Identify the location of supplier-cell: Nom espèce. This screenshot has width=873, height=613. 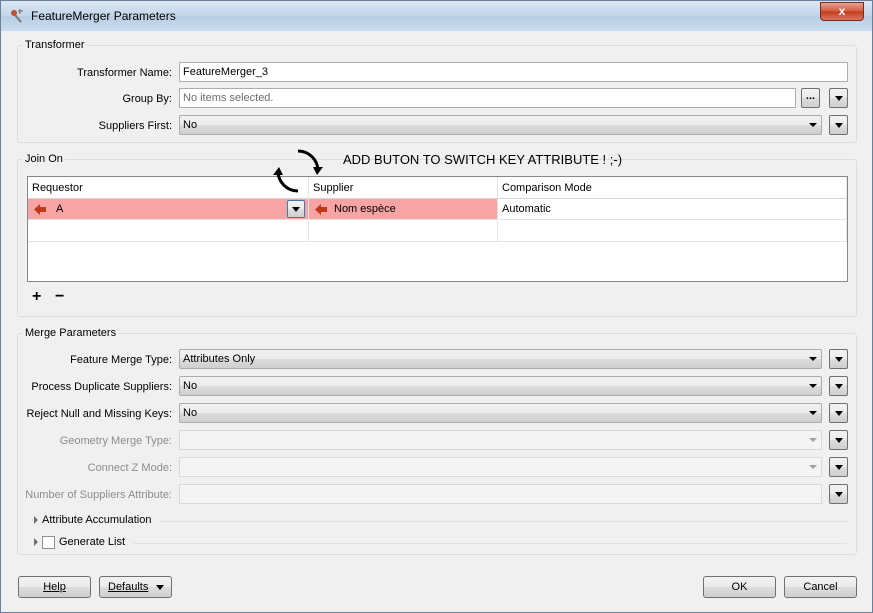
(403, 209).